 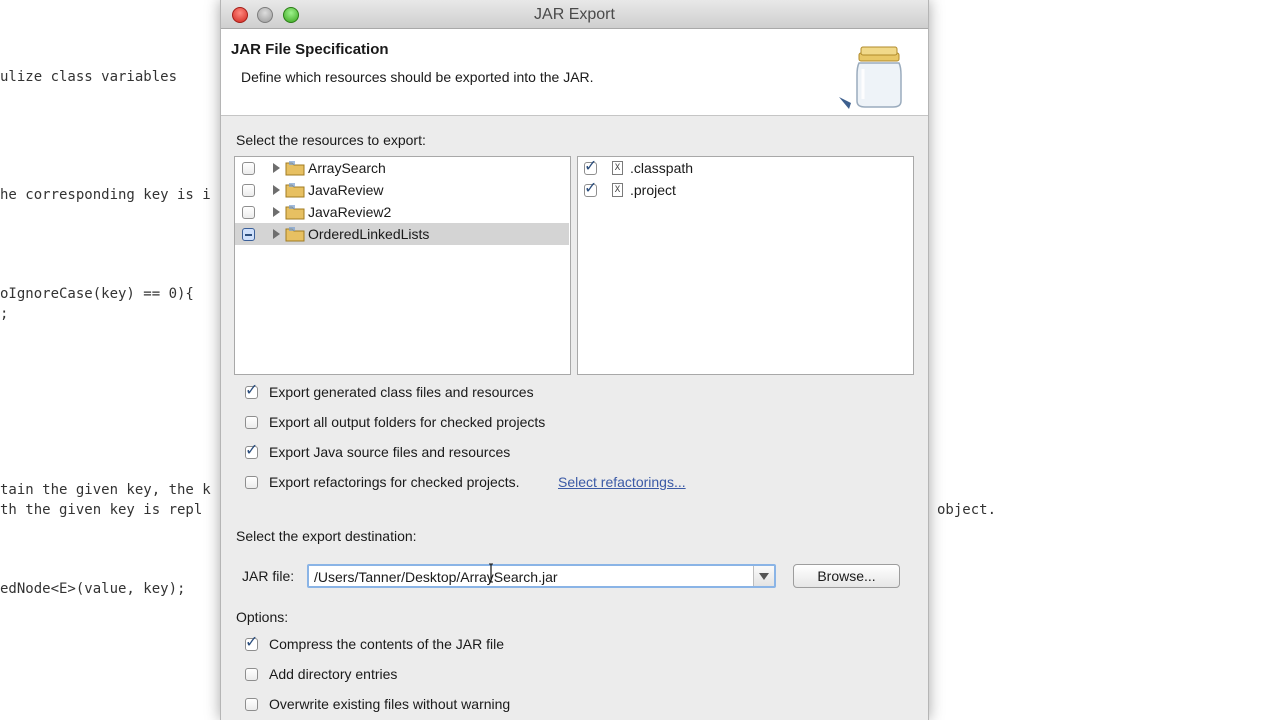 I want to click on partial-check-icon, so click(x=248, y=235).